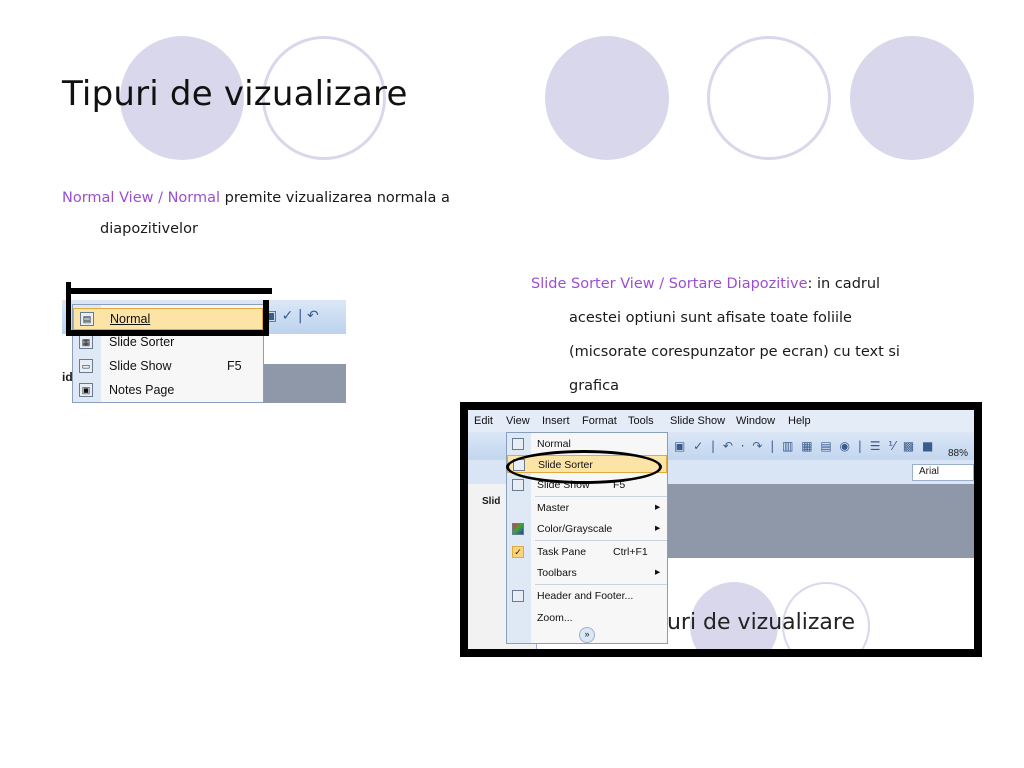 The image size is (1024, 768). What do you see at coordinates (87, 319) in the screenshot?
I see `normal-view-icon: ▤` at bounding box center [87, 319].